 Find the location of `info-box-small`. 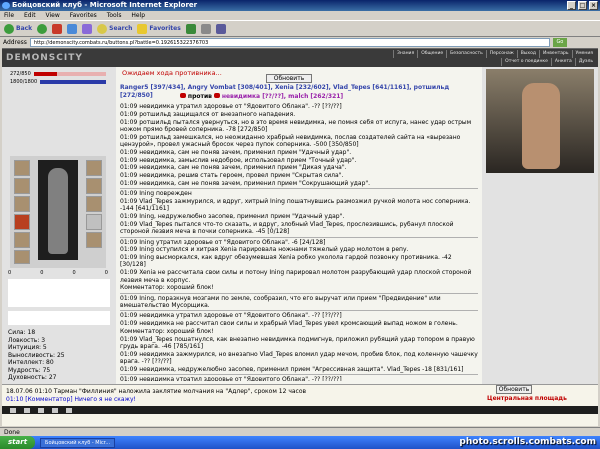

info-box-small is located at coordinates (59, 318).